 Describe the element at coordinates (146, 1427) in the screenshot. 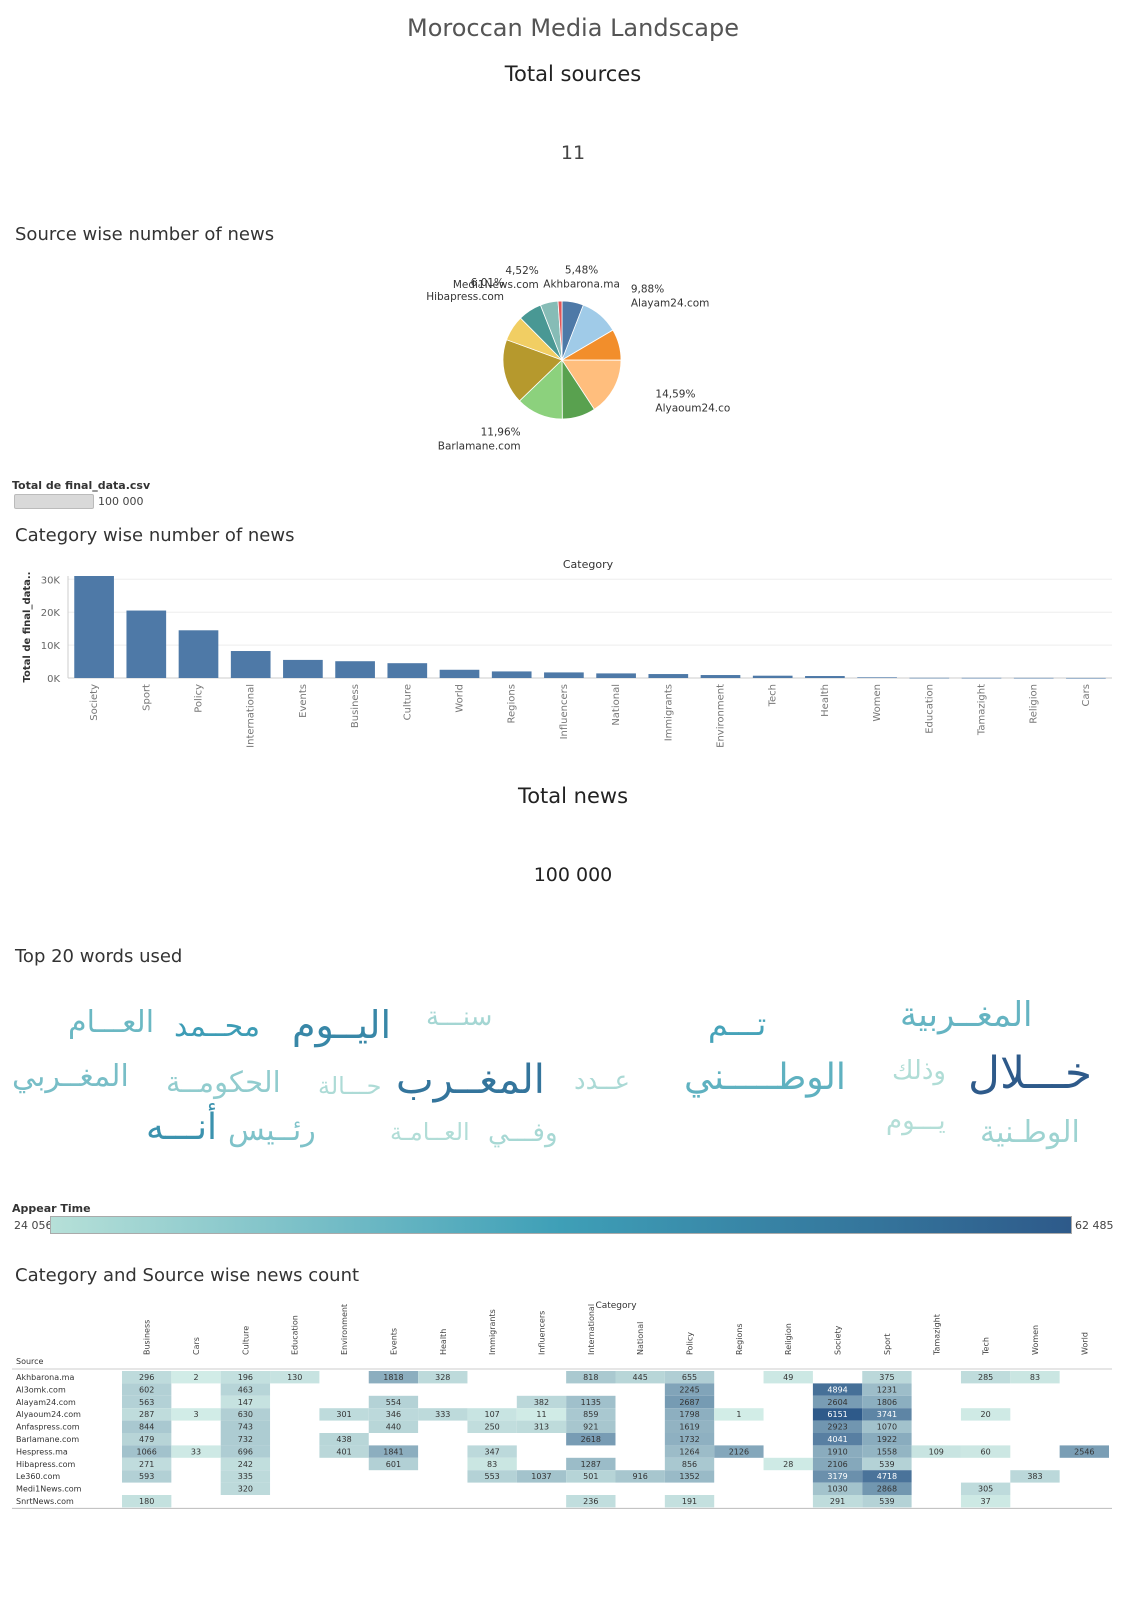

I see `heatmap-cell-value: 844` at that location.